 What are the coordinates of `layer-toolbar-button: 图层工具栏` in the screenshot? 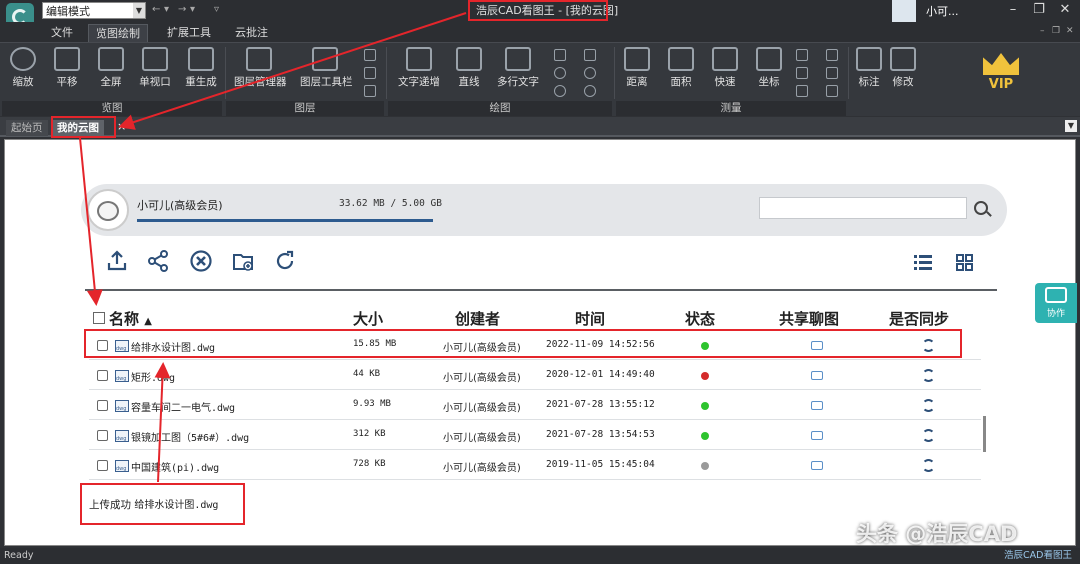 It's located at (326, 68).